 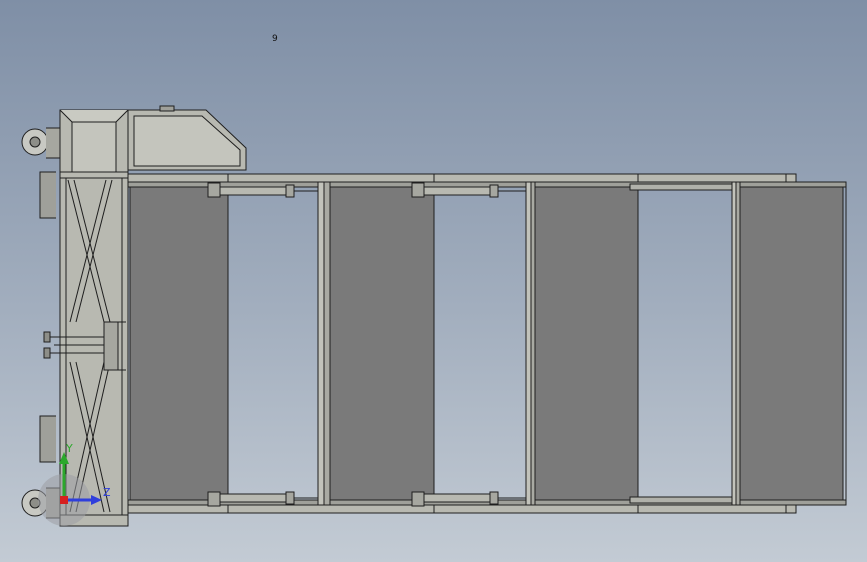 What do you see at coordinates (41, 143) in the screenshot?
I see `caster-top` at bounding box center [41, 143].